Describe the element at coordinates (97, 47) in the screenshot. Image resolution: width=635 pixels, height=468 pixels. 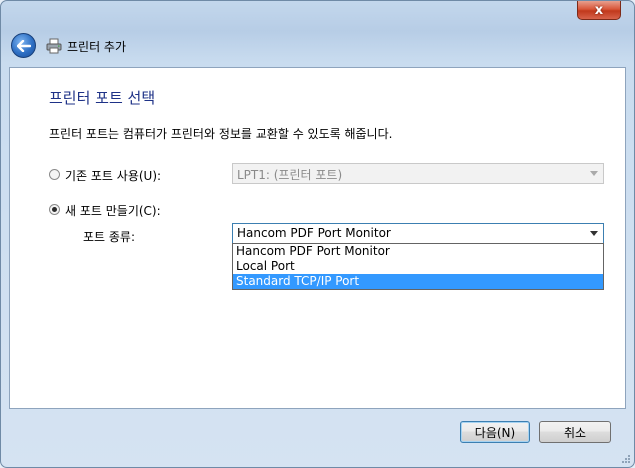
I see `window-title: 프린터 추가` at that location.